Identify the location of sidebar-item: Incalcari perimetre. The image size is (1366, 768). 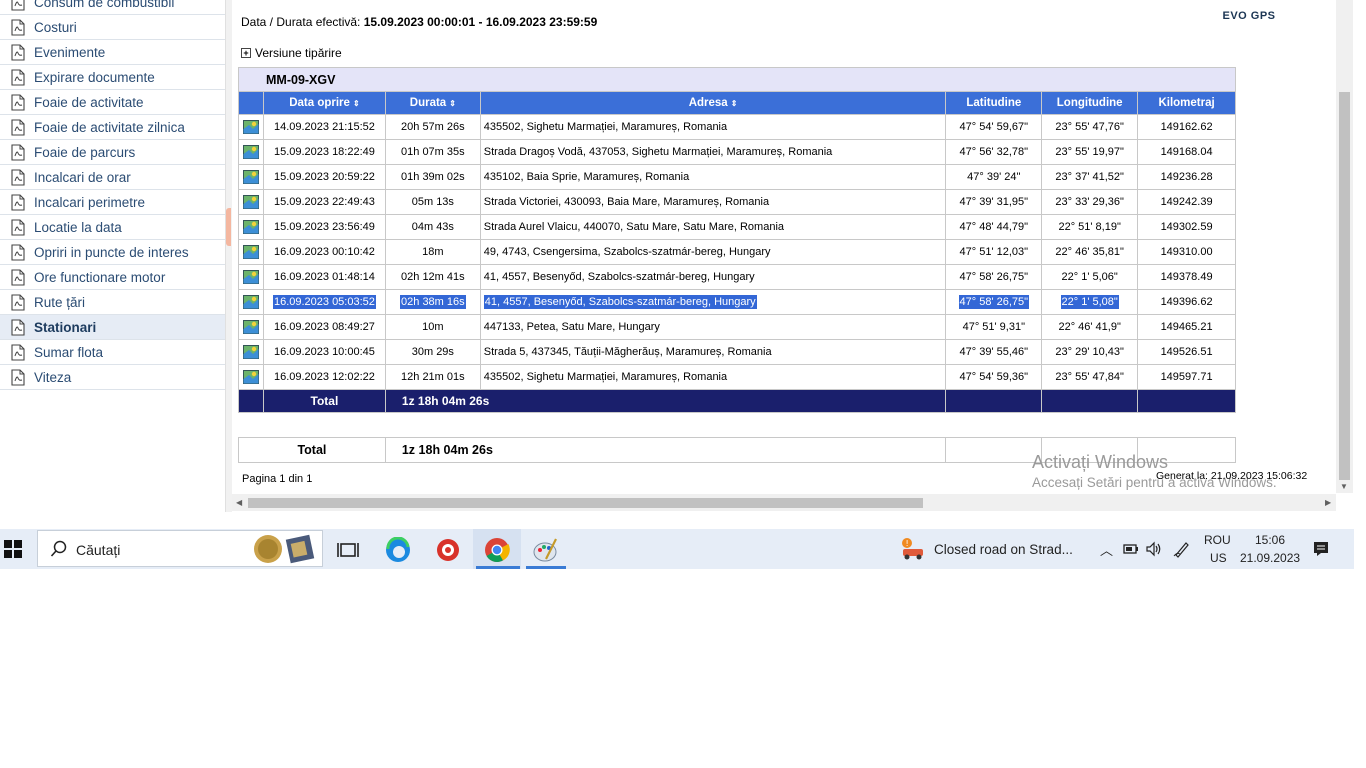
(112, 202).